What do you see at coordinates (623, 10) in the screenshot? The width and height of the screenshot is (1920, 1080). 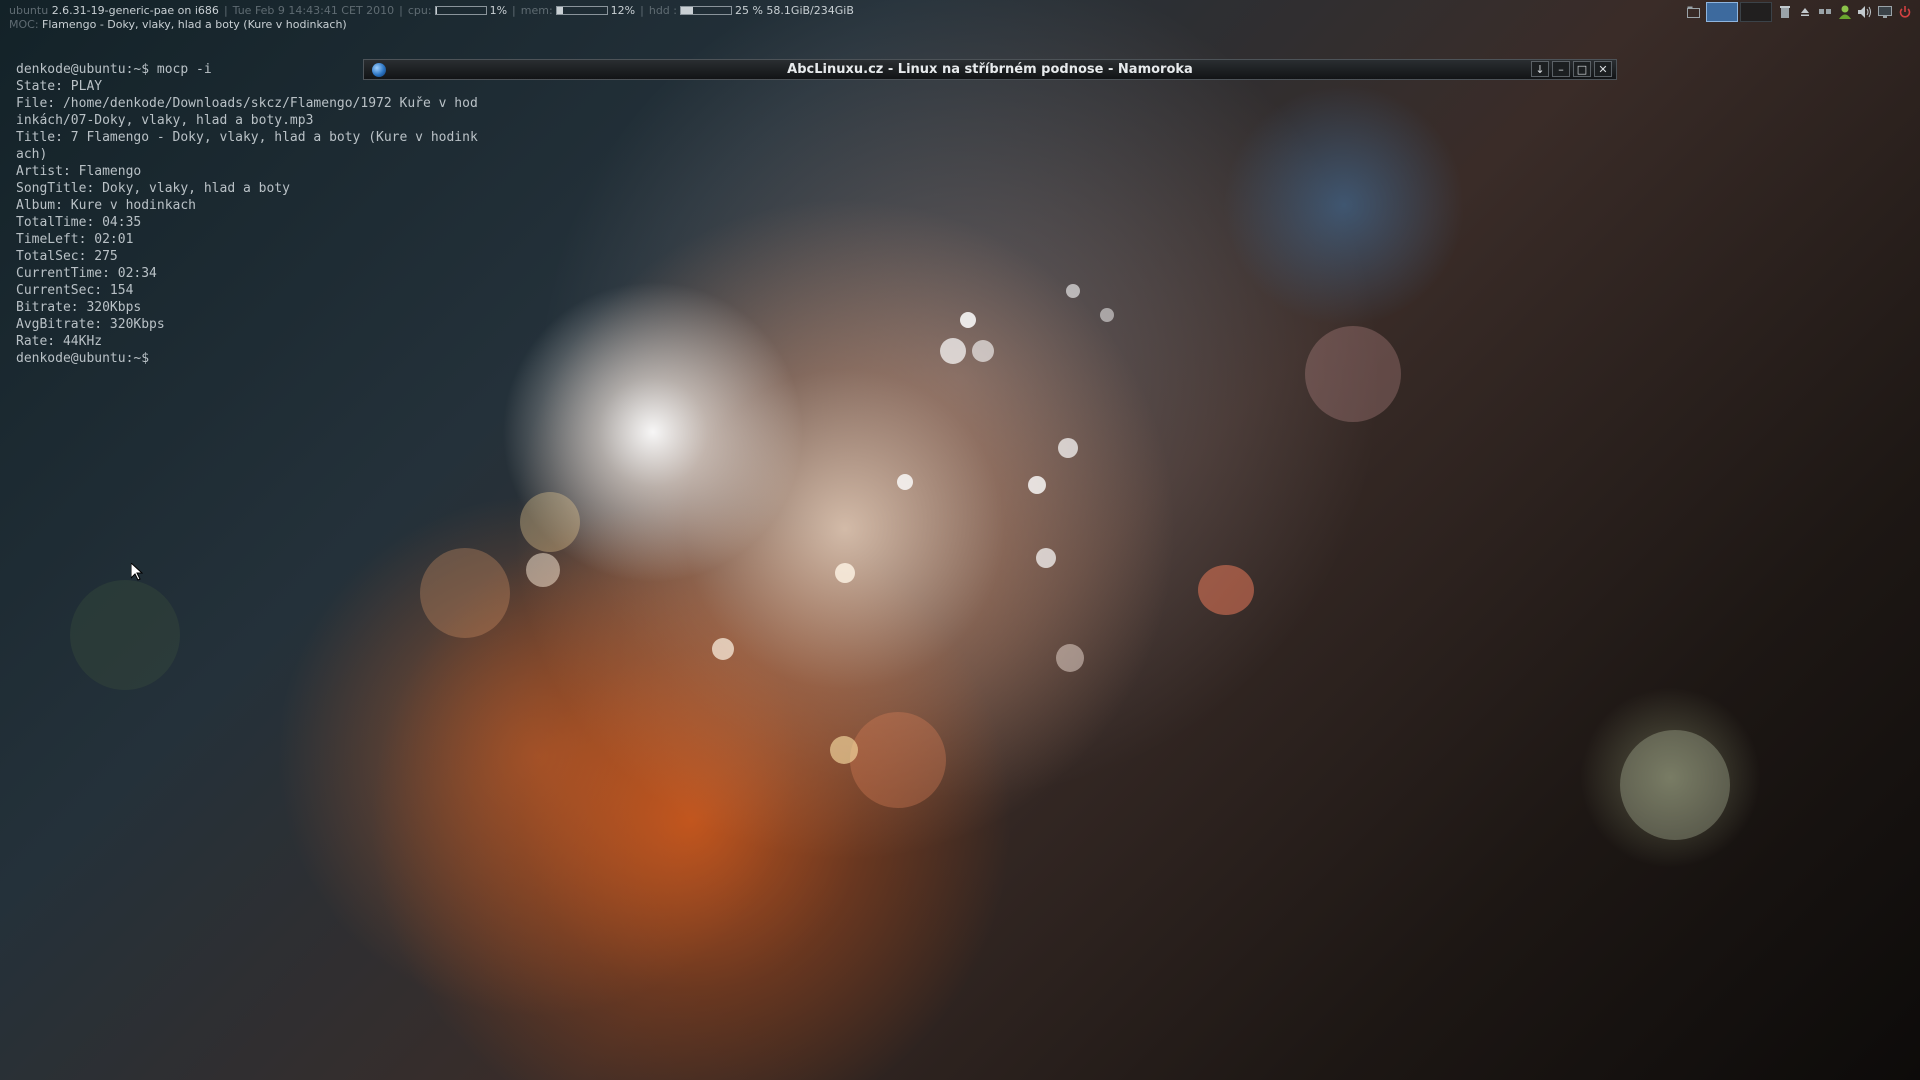 I see `mem-value: 12%` at bounding box center [623, 10].